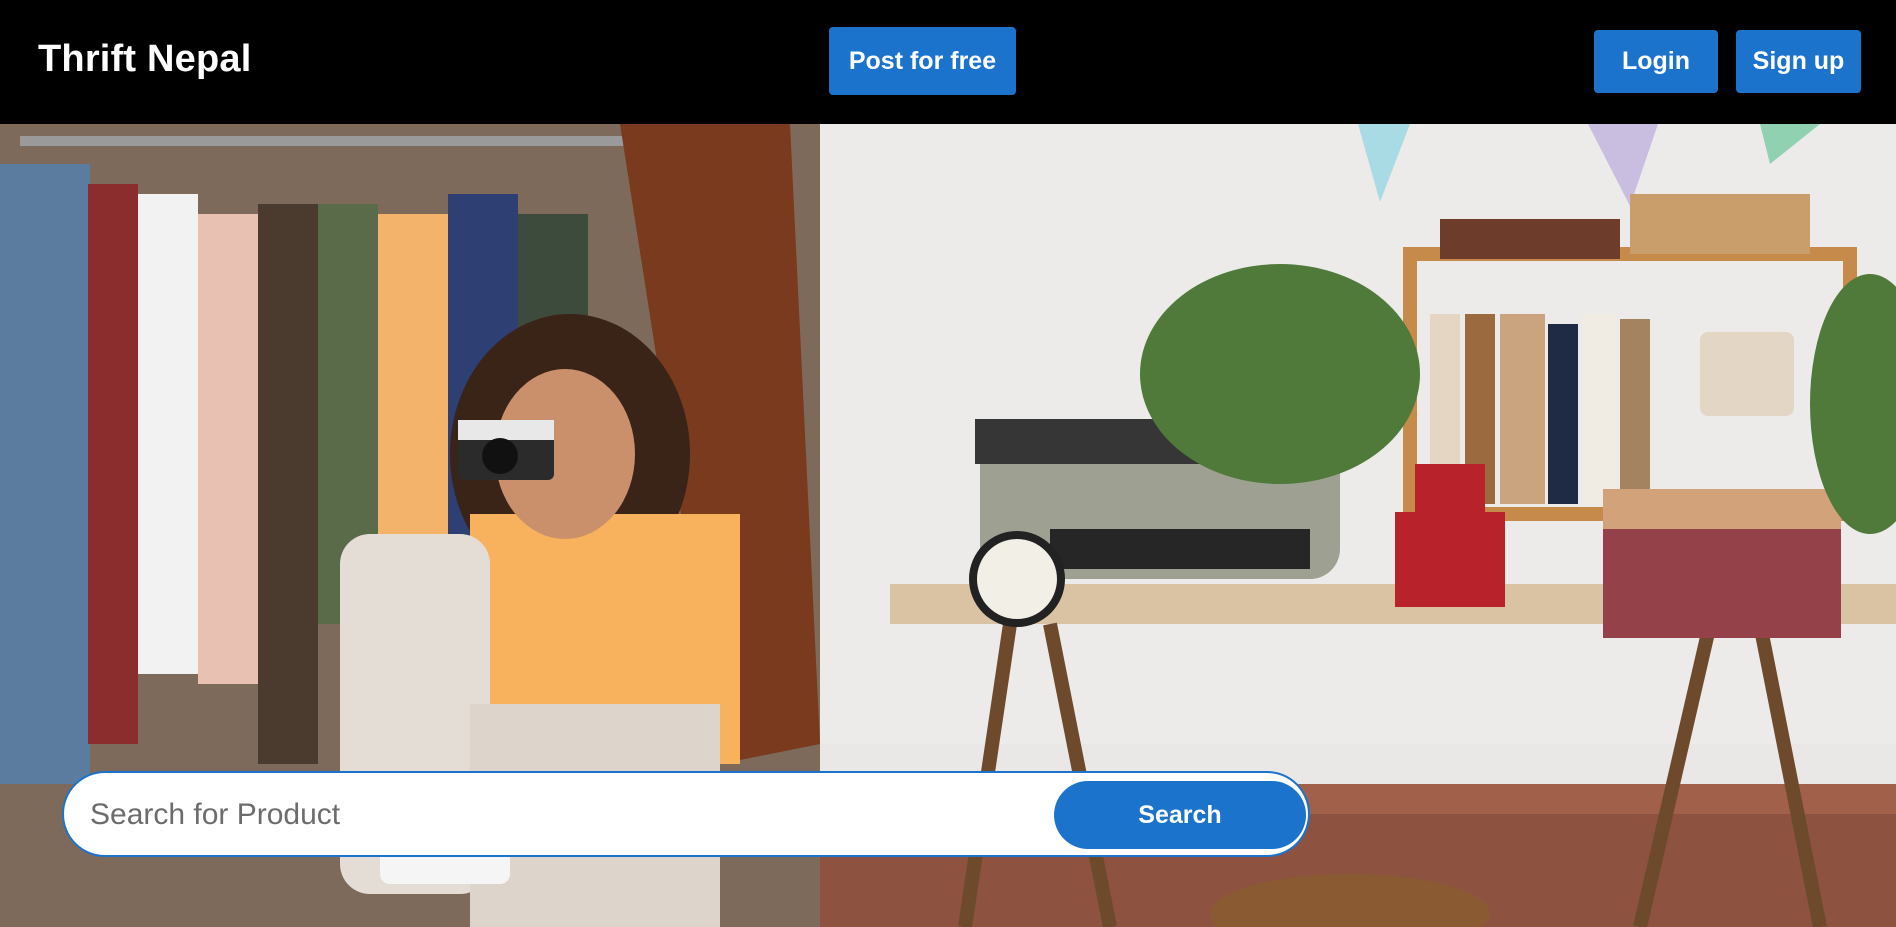 The height and width of the screenshot is (927, 1896). What do you see at coordinates (145, 59) in the screenshot?
I see `brand-logo: Thrift Nepal` at bounding box center [145, 59].